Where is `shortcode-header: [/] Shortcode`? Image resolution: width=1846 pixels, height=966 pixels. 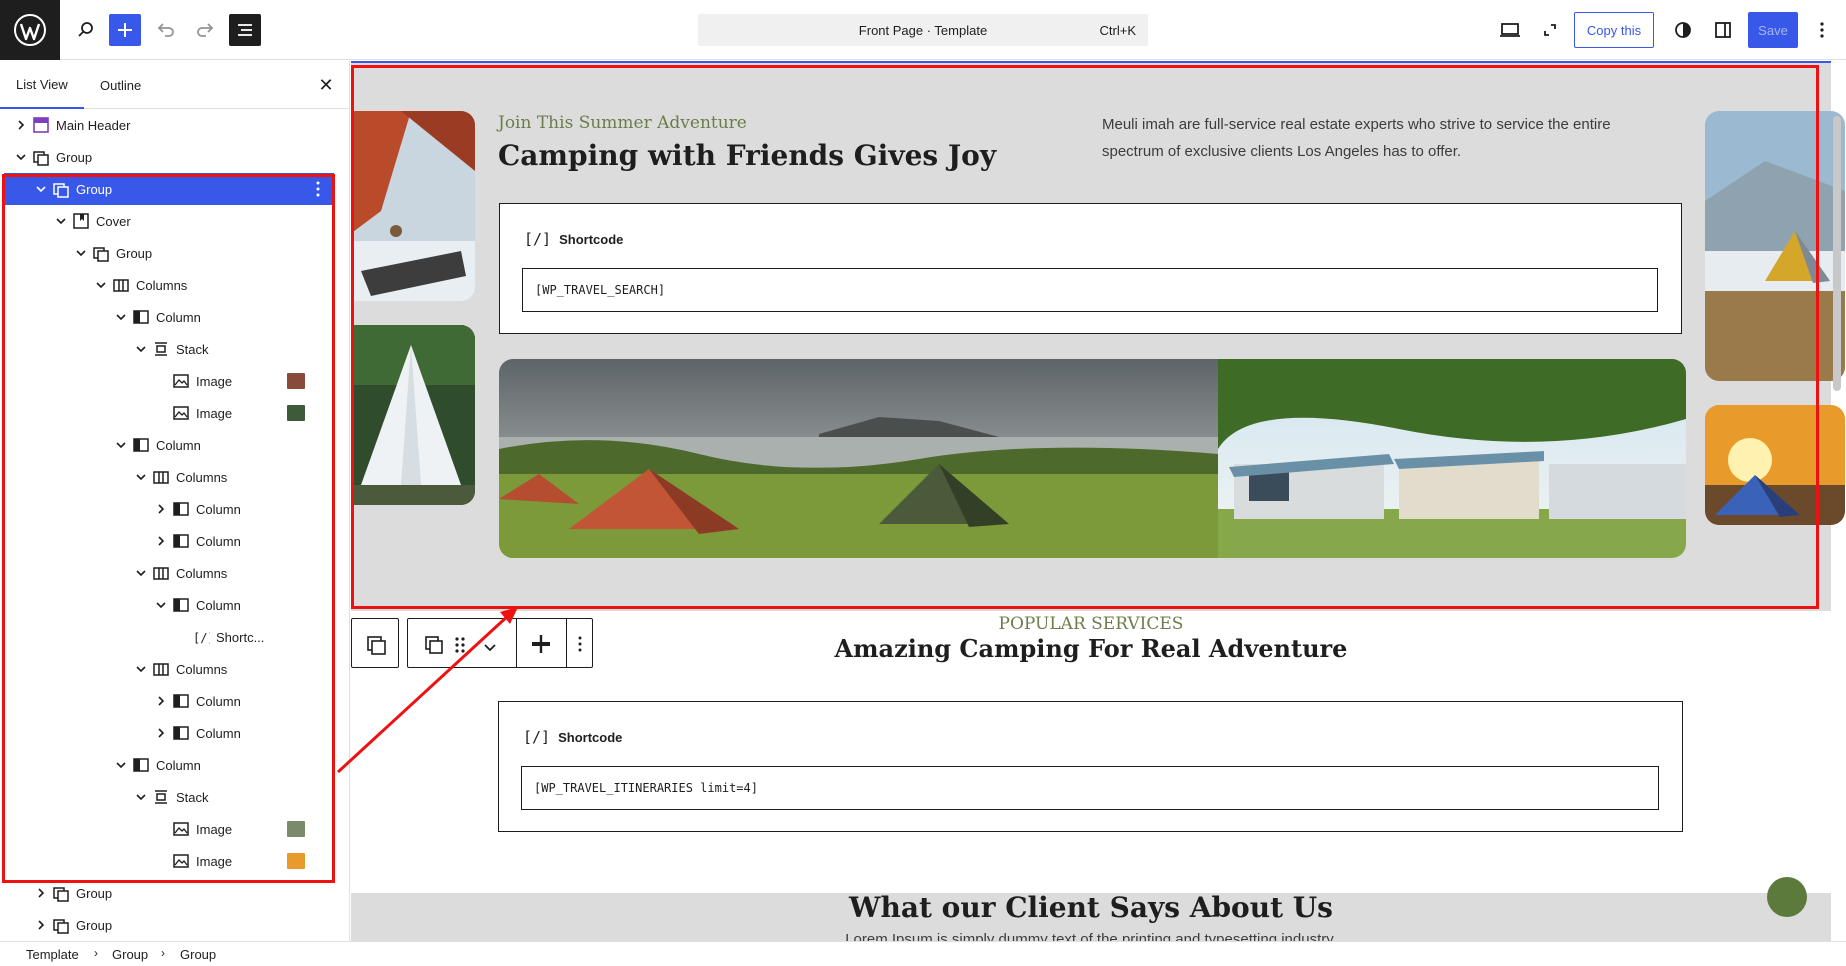 shortcode-header: [/] Shortcode is located at coordinates (573, 239).